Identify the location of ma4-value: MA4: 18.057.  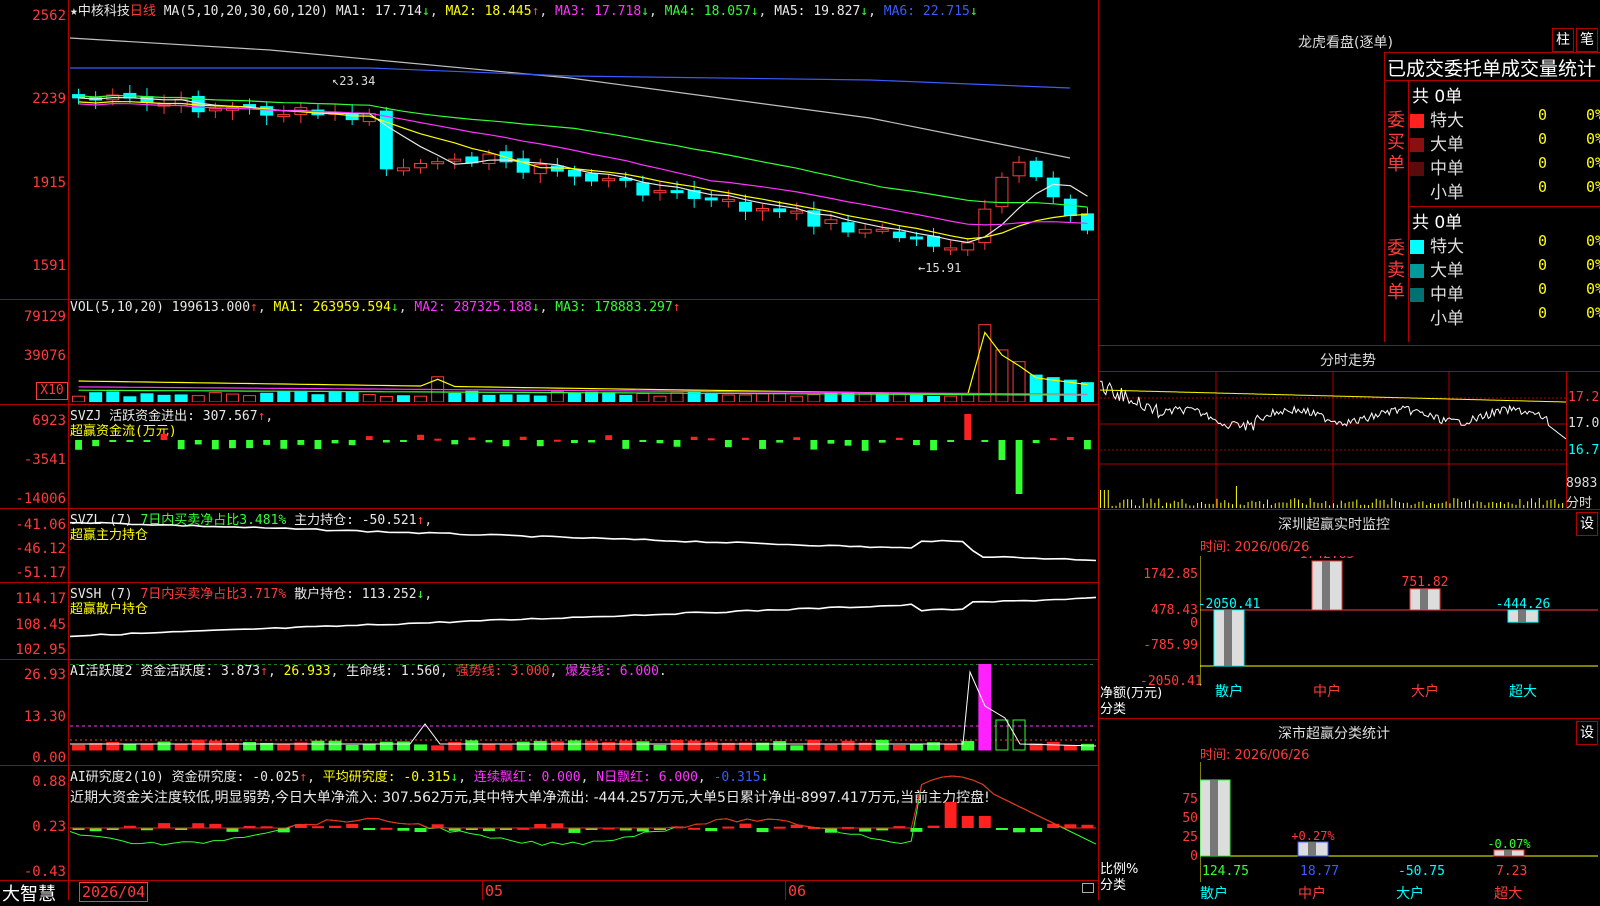
(707, 11).